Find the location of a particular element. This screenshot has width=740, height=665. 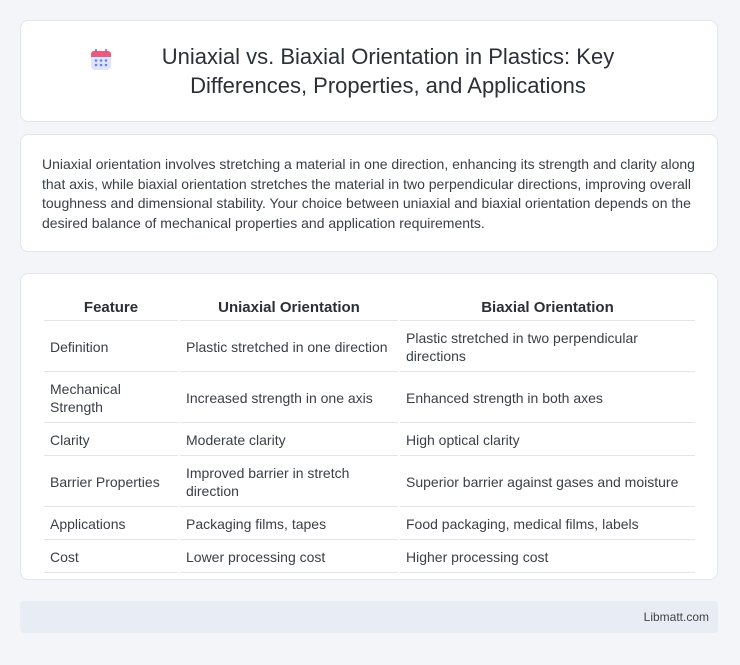

uniaxial-cell: Lower processing cost is located at coordinates (289, 557).